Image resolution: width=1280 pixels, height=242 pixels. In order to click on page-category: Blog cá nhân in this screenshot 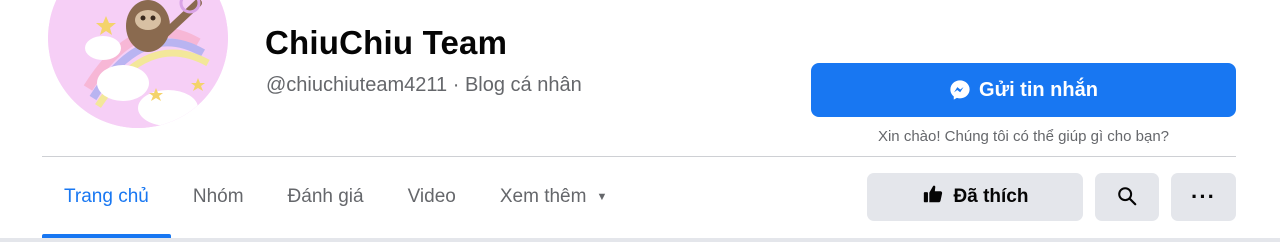, I will do `click(523, 85)`.